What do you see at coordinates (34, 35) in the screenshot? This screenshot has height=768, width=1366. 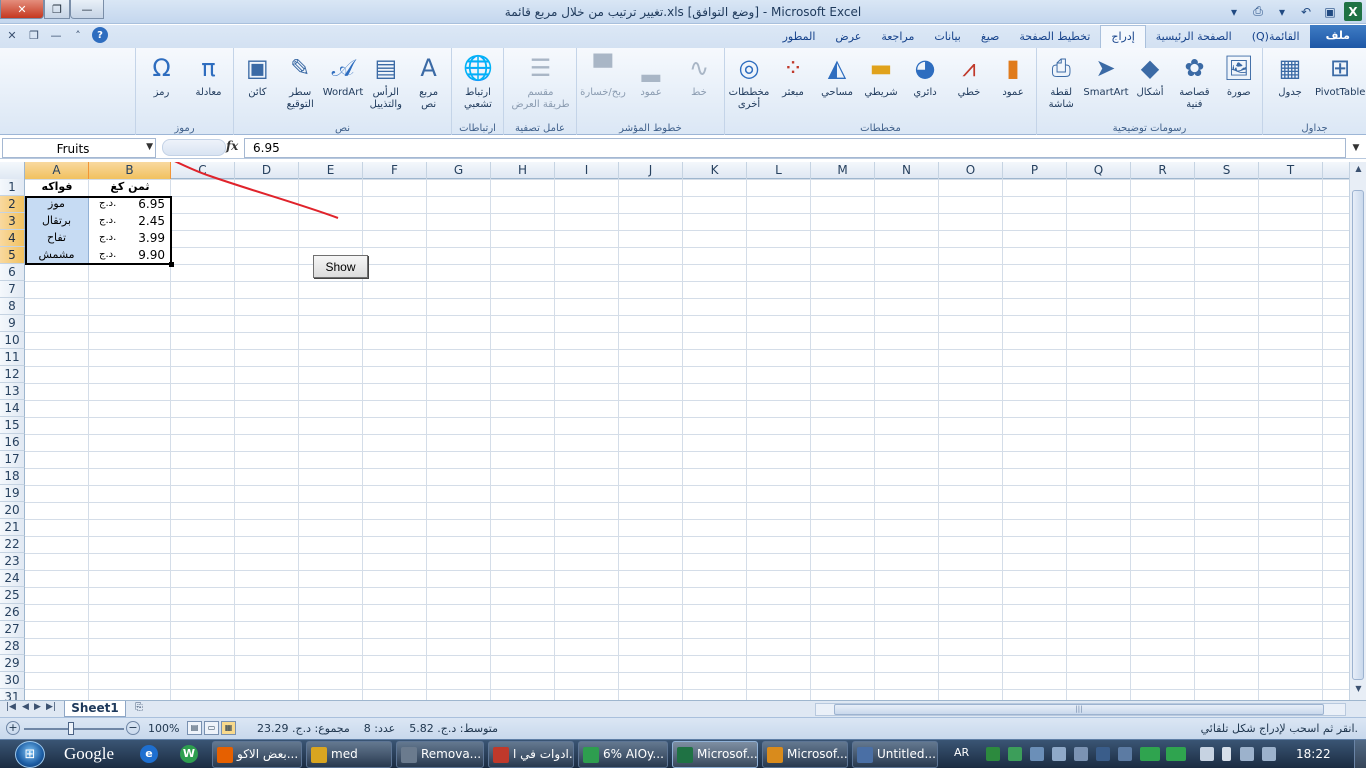 I see `restore-workbook-icon: ❐` at bounding box center [34, 35].